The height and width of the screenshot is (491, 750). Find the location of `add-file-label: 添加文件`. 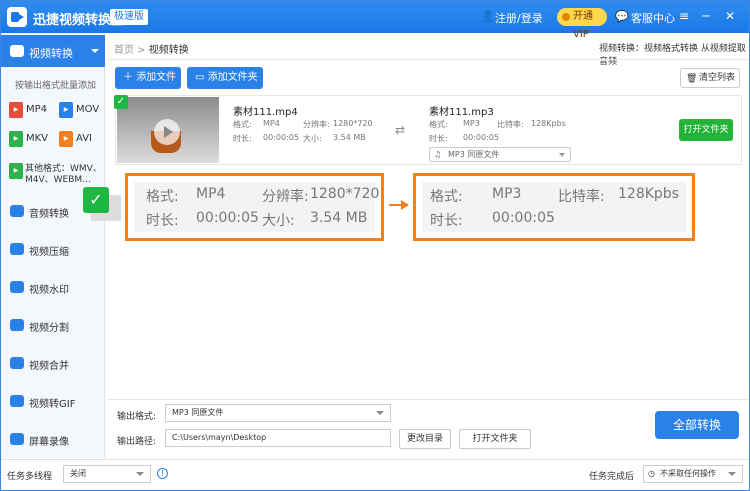

add-file-label: 添加文件 is located at coordinates (156, 77).